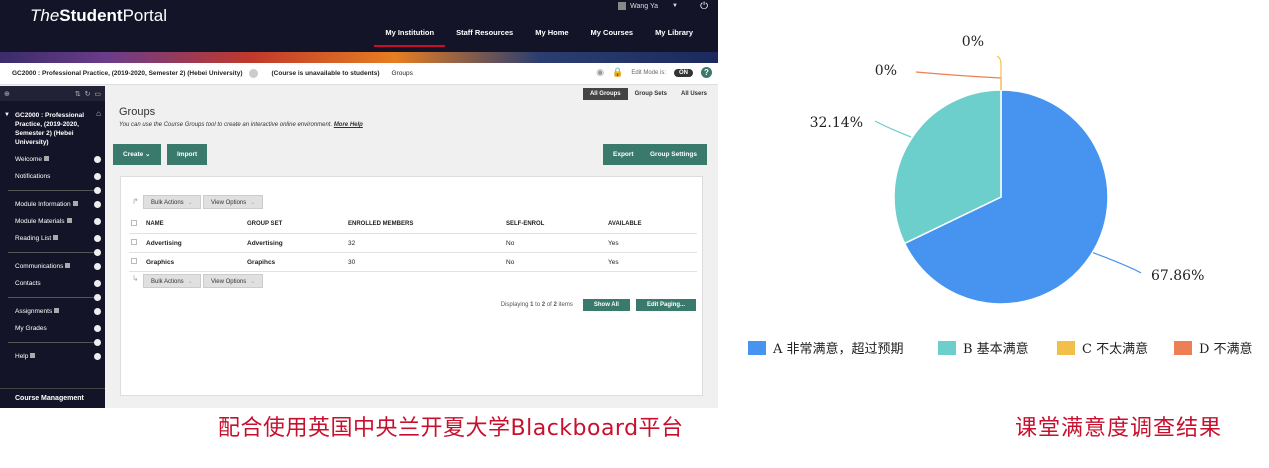 The height and width of the screenshot is (468, 1269). I want to click on refresh-icon: ↻, so click(88, 94).